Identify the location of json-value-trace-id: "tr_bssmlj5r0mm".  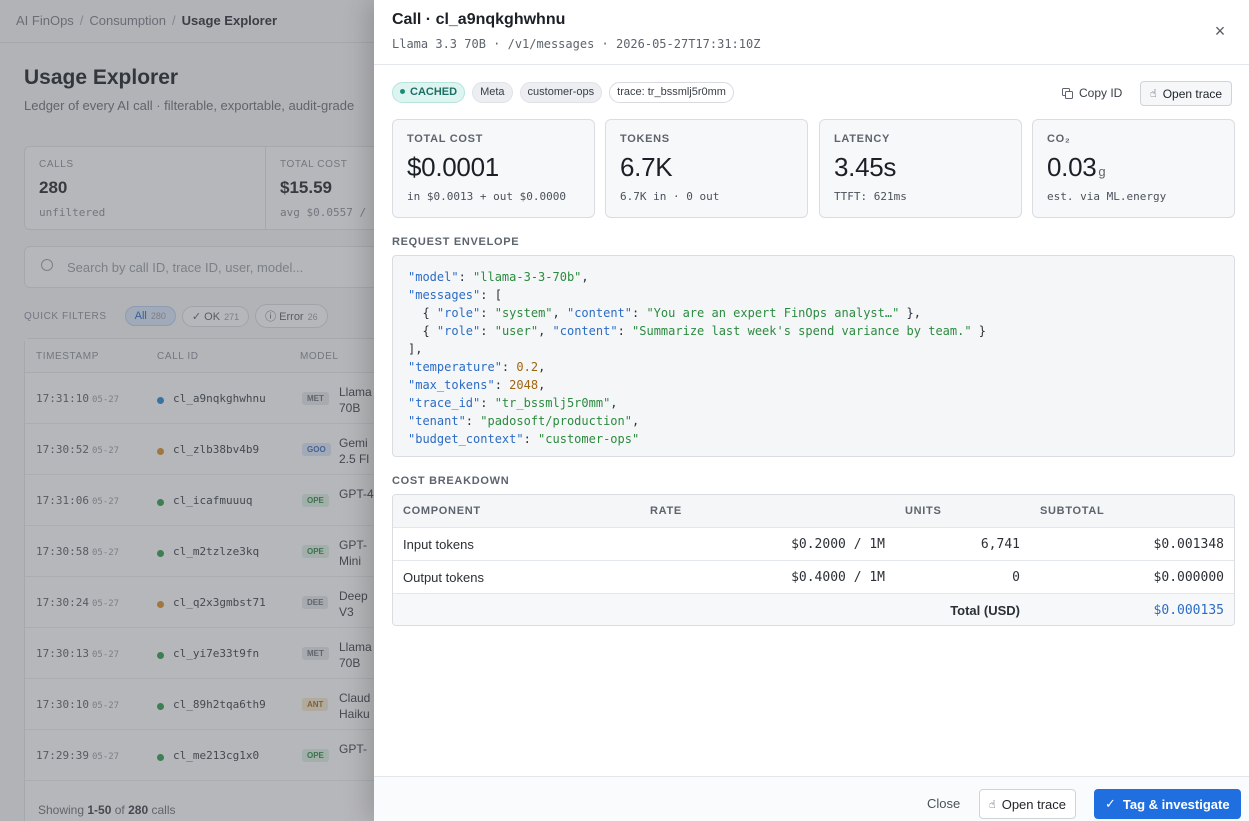
(552, 403).